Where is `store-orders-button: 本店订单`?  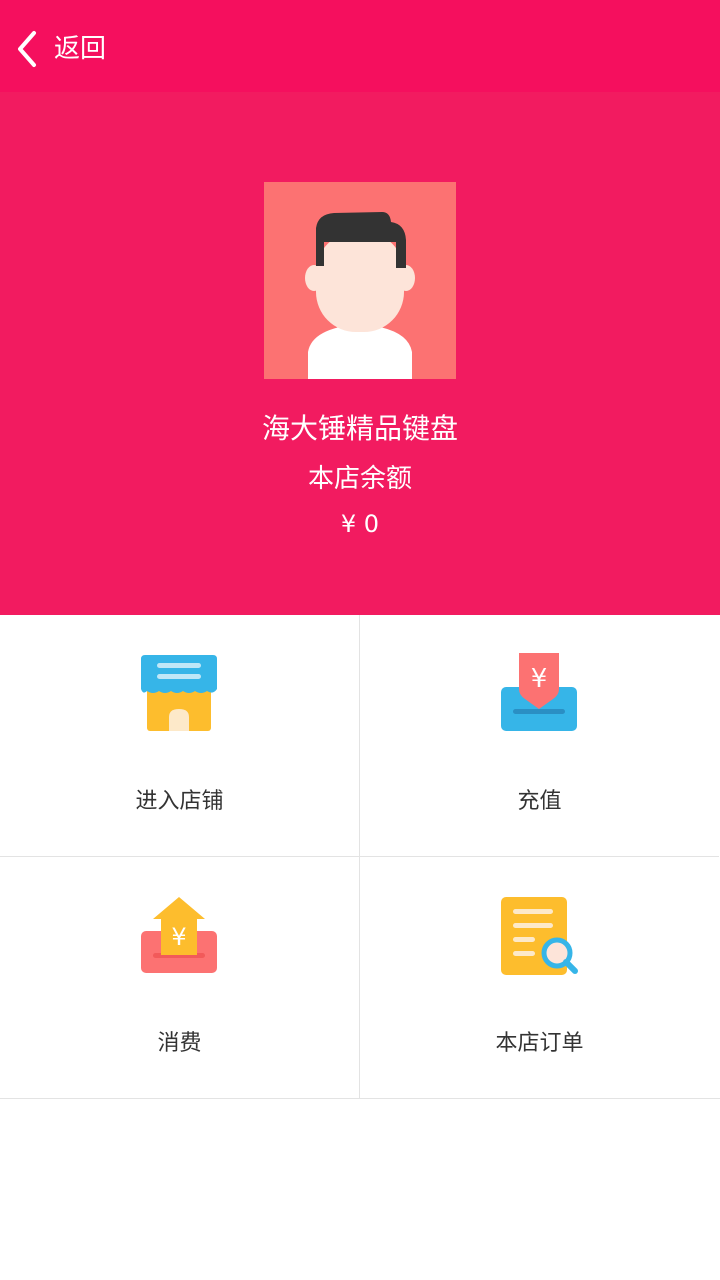 store-orders-button: 本店订单 is located at coordinates (539, 977).